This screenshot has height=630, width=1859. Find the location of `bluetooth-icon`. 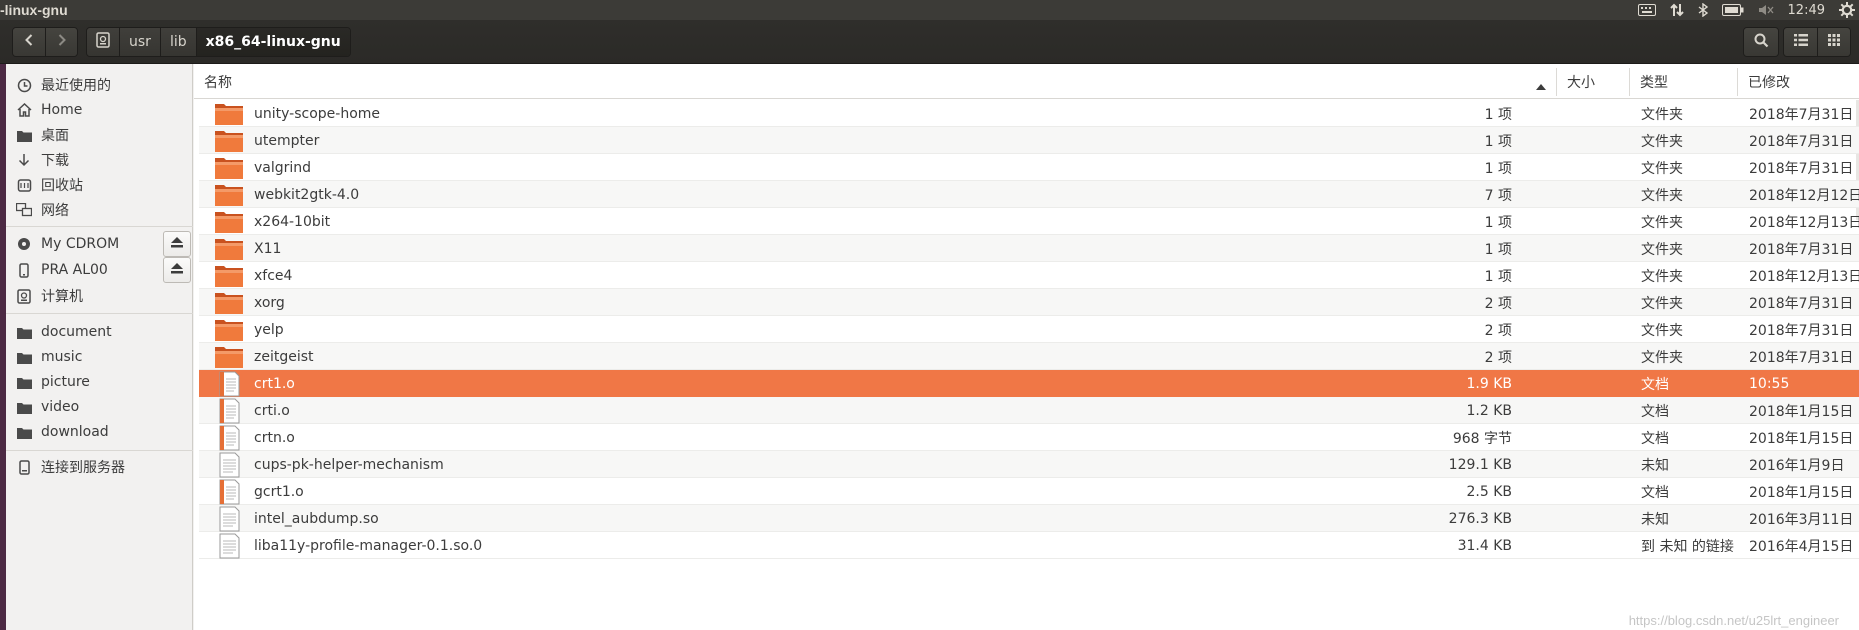

bluetooth-icon is located at coordinates (1703, 10).